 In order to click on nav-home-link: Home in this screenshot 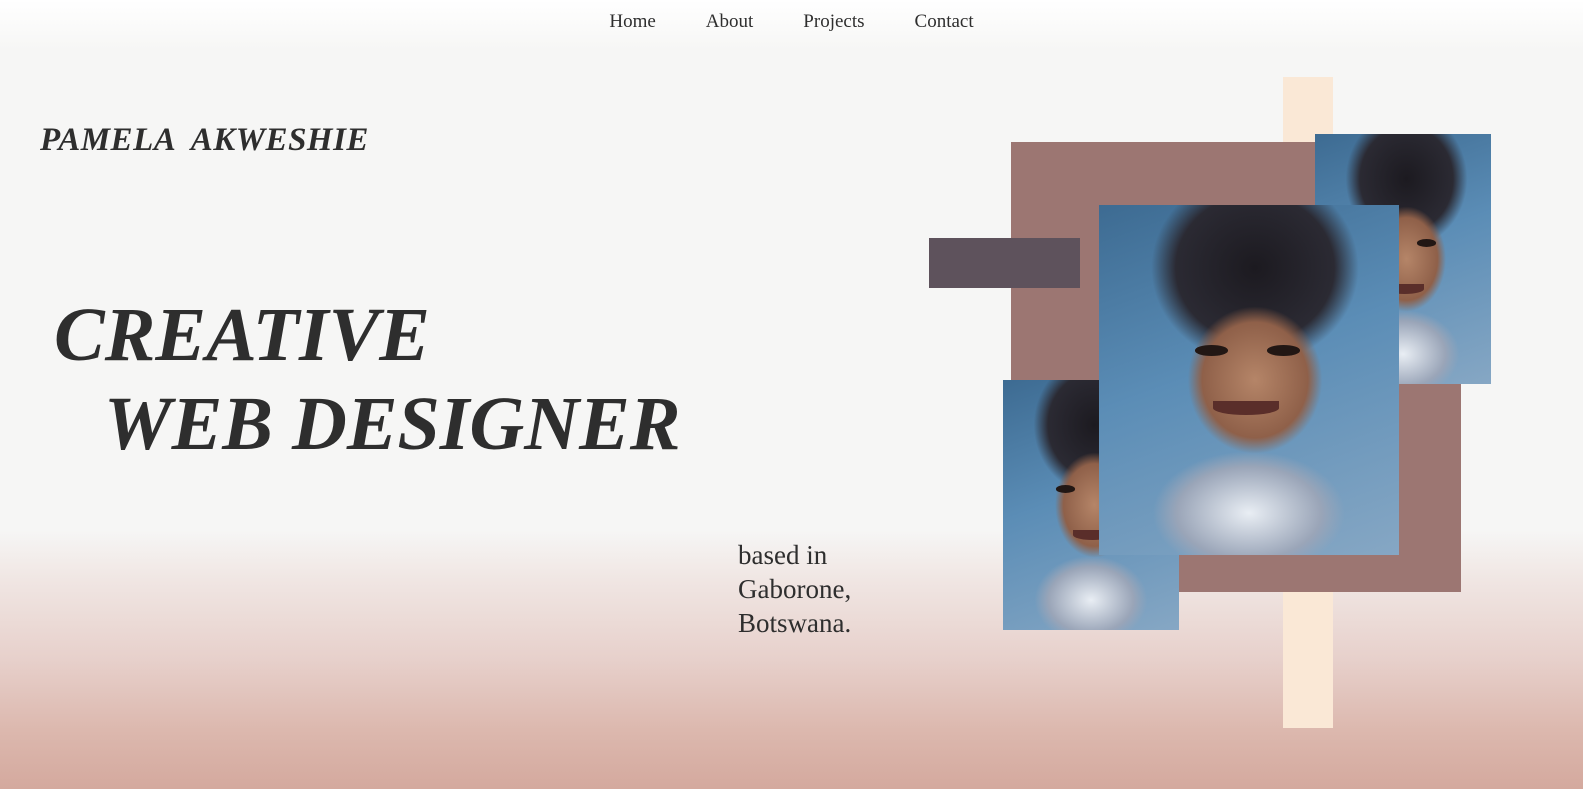, I will do `click(632, 22)`.